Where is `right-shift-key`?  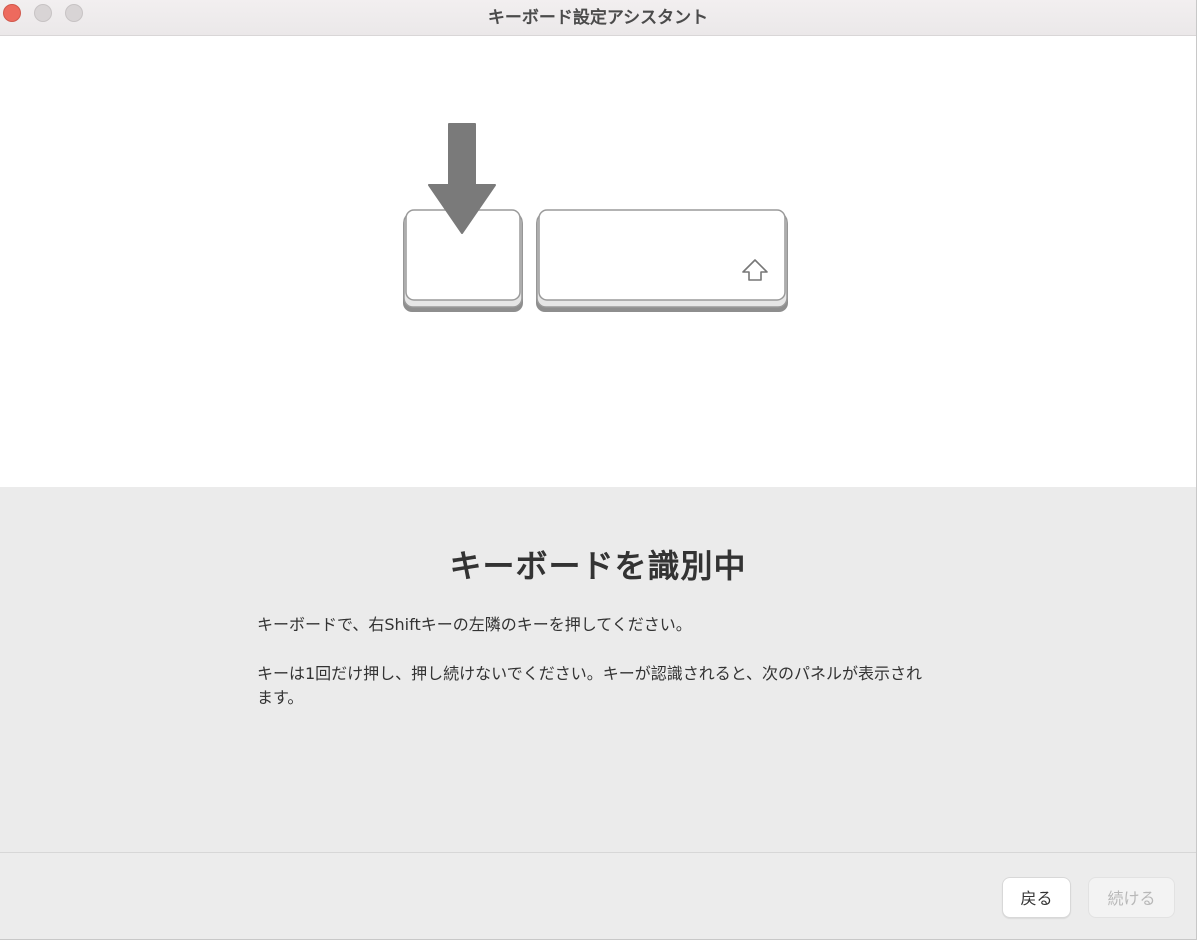 right-shift-key is located at coordinates (662, 260).